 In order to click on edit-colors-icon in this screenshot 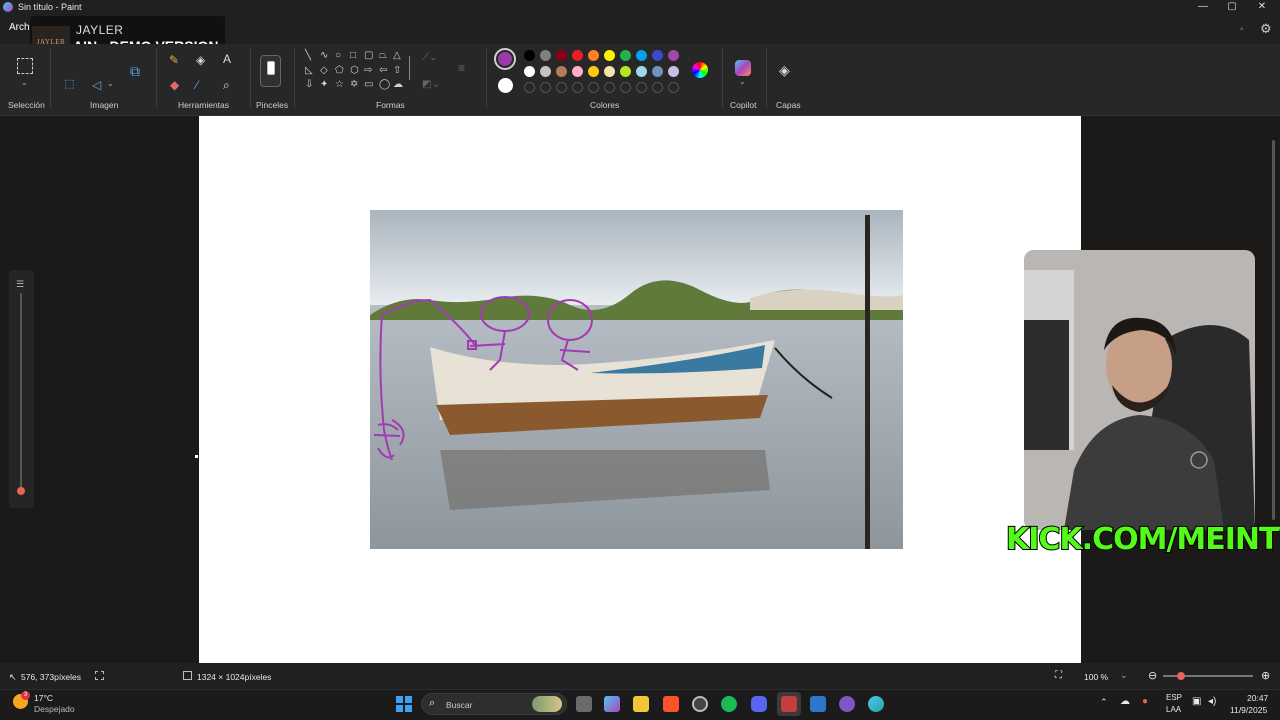, I will do `click(700, 70)`.